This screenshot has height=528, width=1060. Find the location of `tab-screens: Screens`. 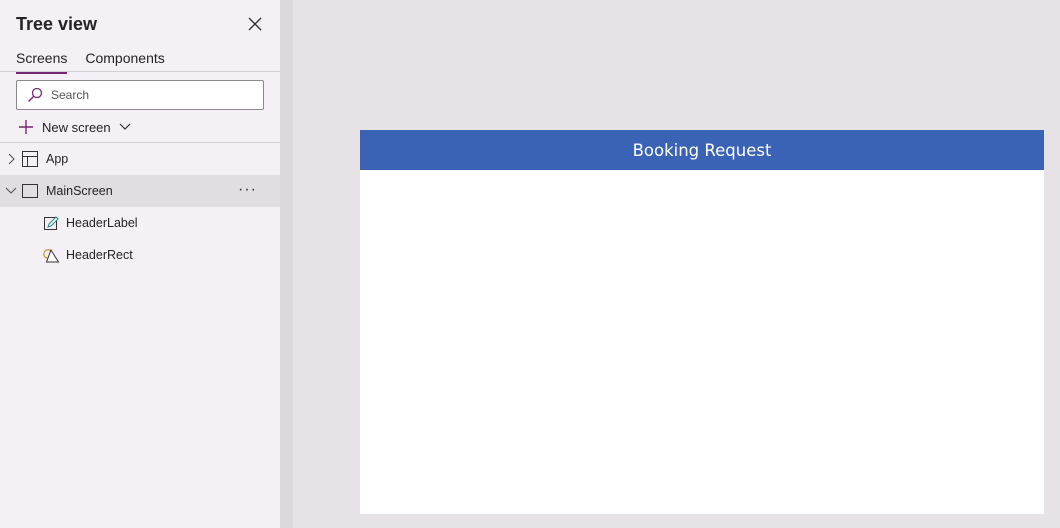

tab-screens: Screens is located at coordinates (42, 62).